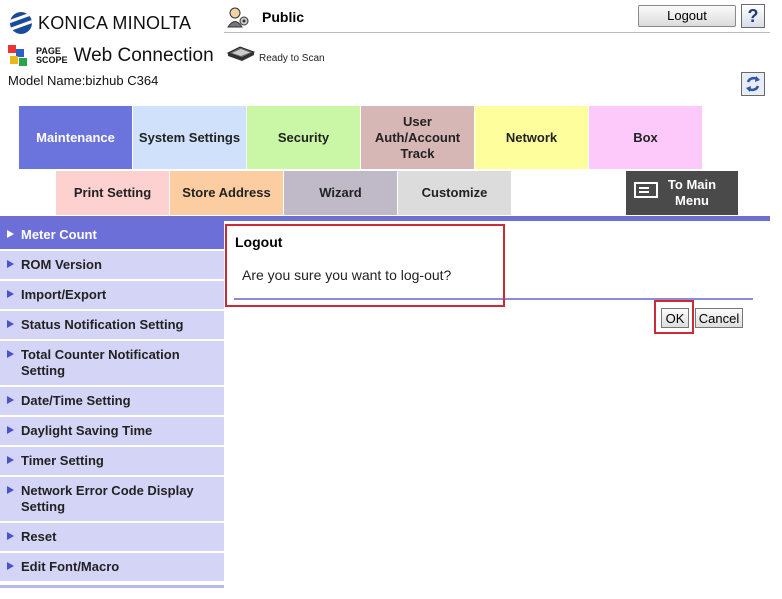 The image size is (782, 599). Describe the element at coordinates (692, 192) in the screenshot. I see `to-main-menu-label: To Main Menu` at that location.